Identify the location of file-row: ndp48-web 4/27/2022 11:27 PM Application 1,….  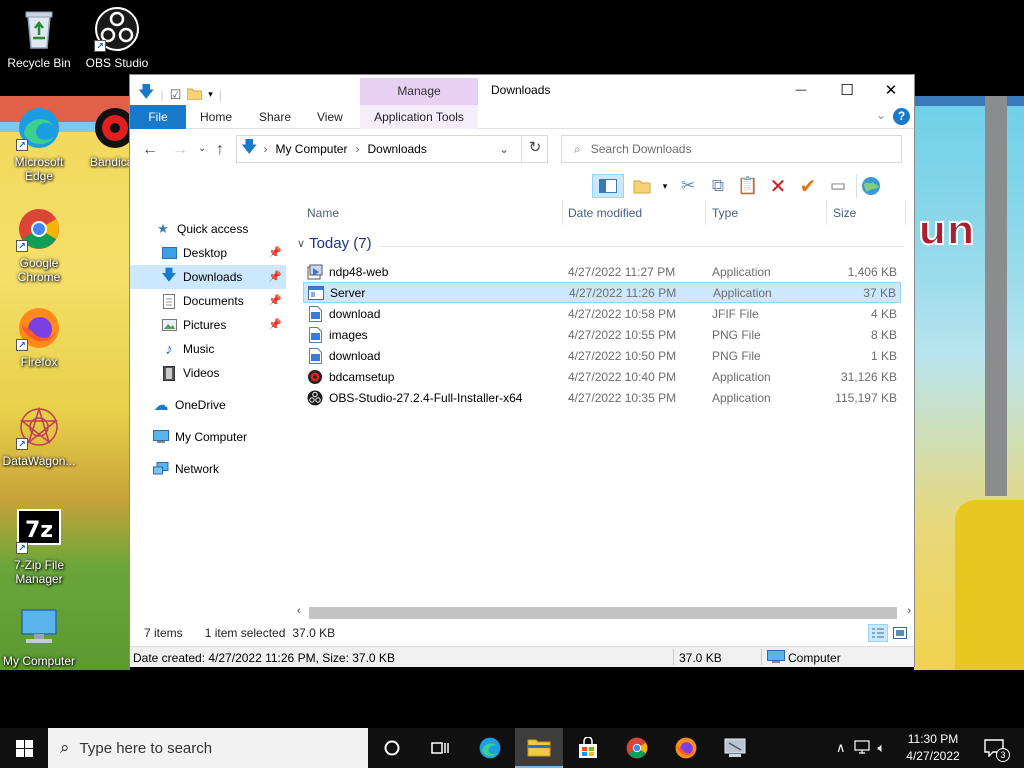
(602, 271).